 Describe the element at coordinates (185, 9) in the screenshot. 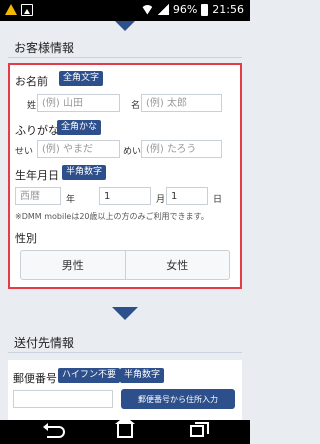

I see `battery-percent: 96%` at that location.